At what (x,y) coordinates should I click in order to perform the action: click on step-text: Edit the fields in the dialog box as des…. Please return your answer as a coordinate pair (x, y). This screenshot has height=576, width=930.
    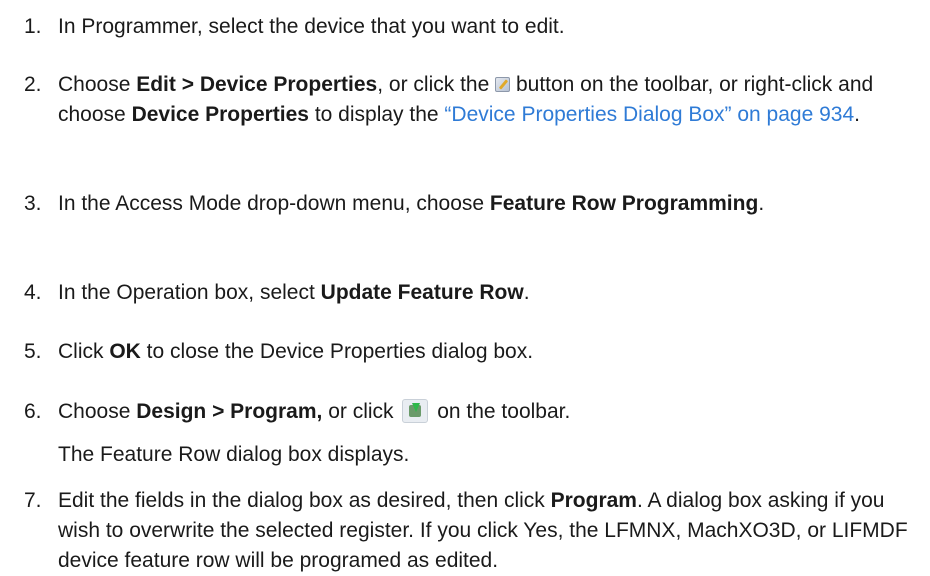
    Looking at the image, I should click on (483, 531).